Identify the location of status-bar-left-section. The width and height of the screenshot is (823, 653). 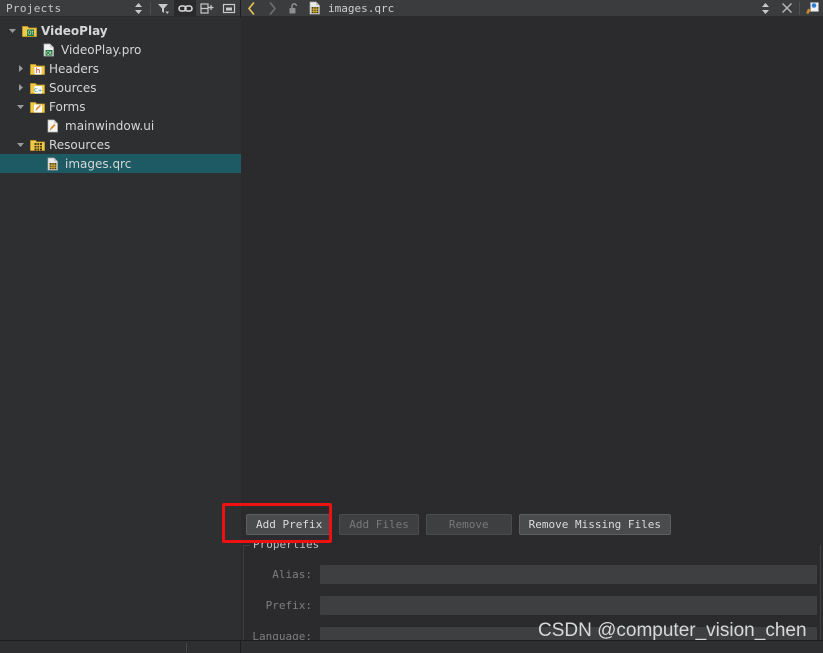
(120, 647).